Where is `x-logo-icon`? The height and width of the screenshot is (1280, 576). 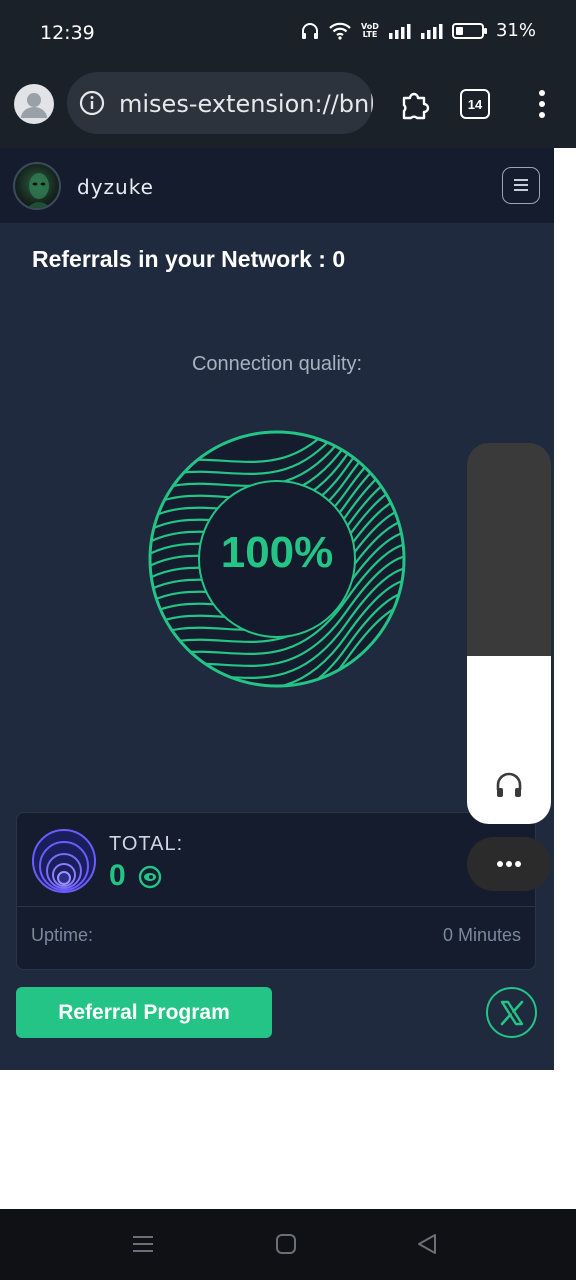
x-logo-icon is located at coordinates (511, 1012).